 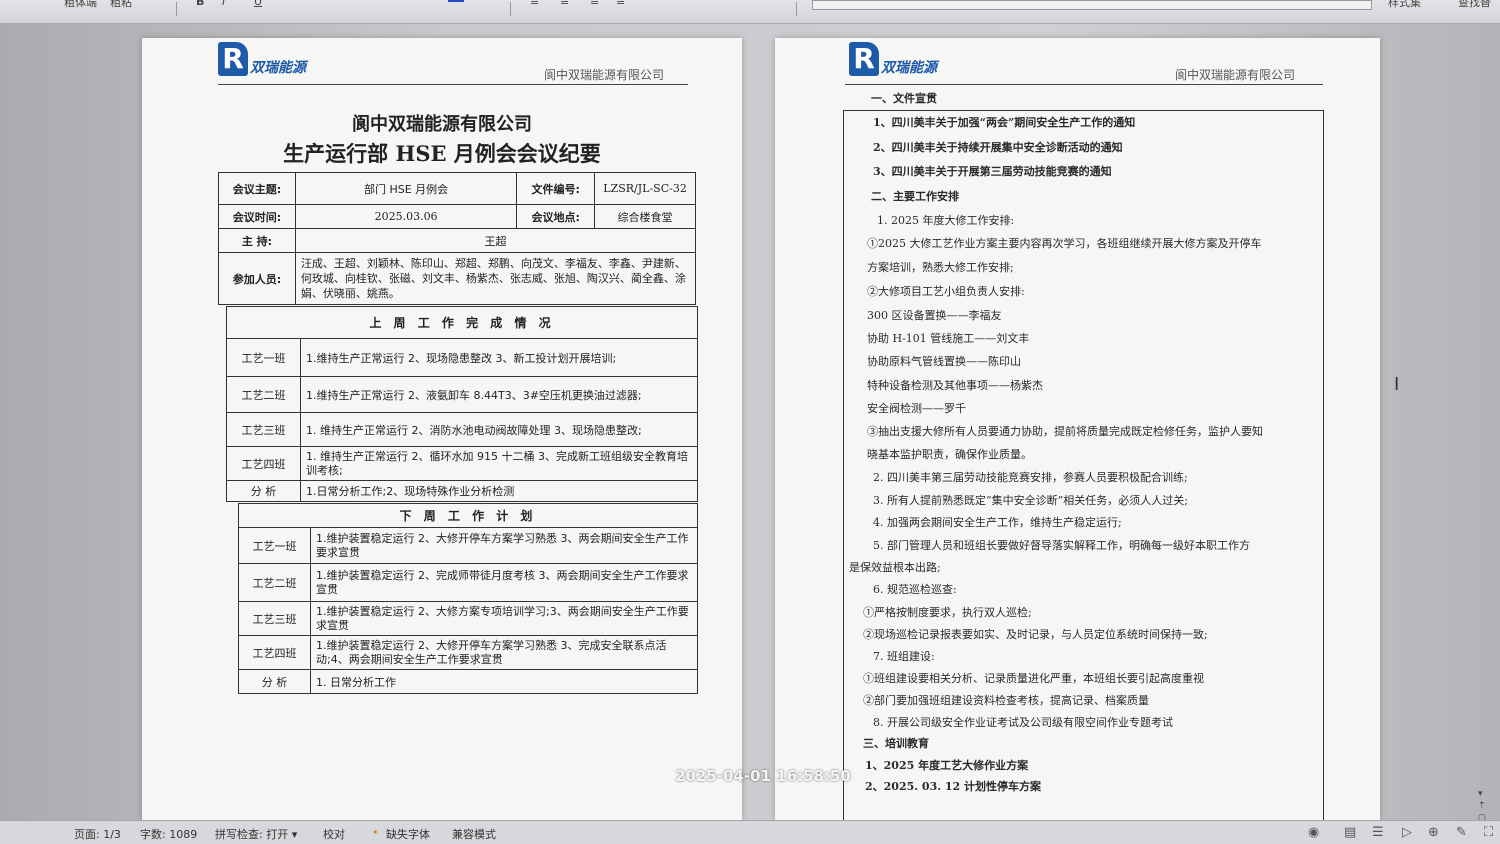 I want to click on word-count: 字数: 1089, so click(x=168, y=834).